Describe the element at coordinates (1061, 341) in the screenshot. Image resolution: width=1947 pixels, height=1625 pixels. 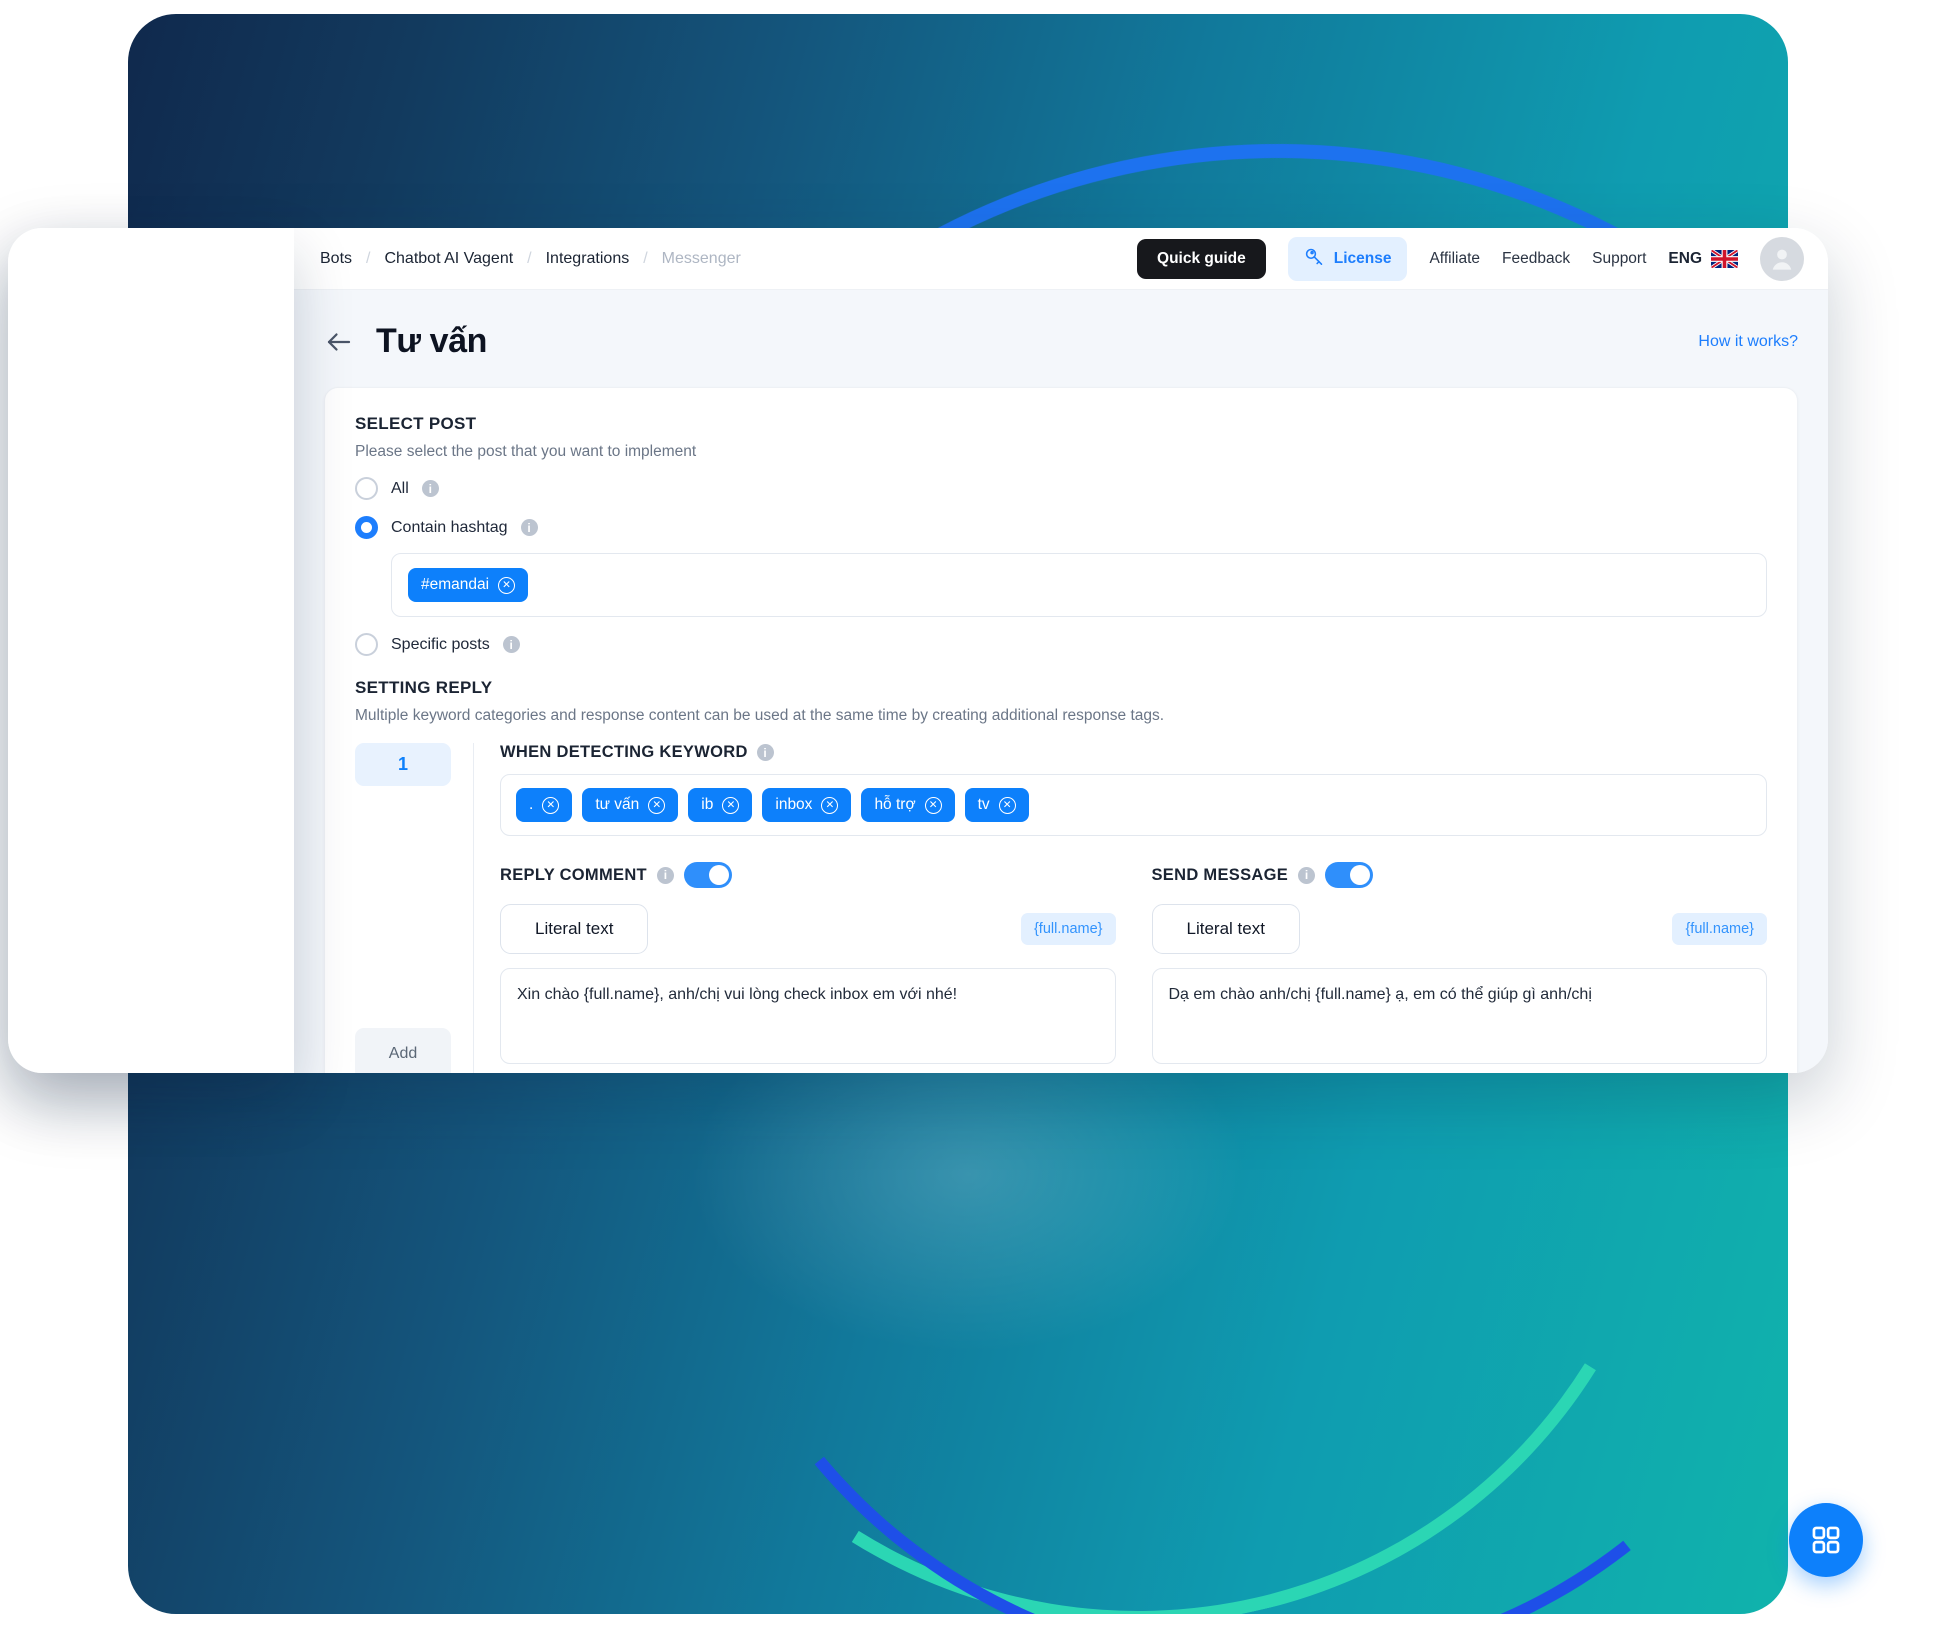
I see `page-header: Tư vấn How it works?` at that location.